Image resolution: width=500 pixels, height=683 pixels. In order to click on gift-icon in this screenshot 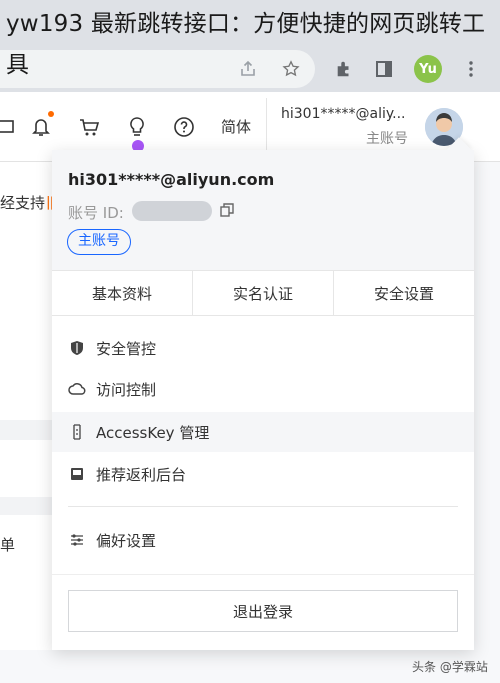, I will do `click(77, 474)`.